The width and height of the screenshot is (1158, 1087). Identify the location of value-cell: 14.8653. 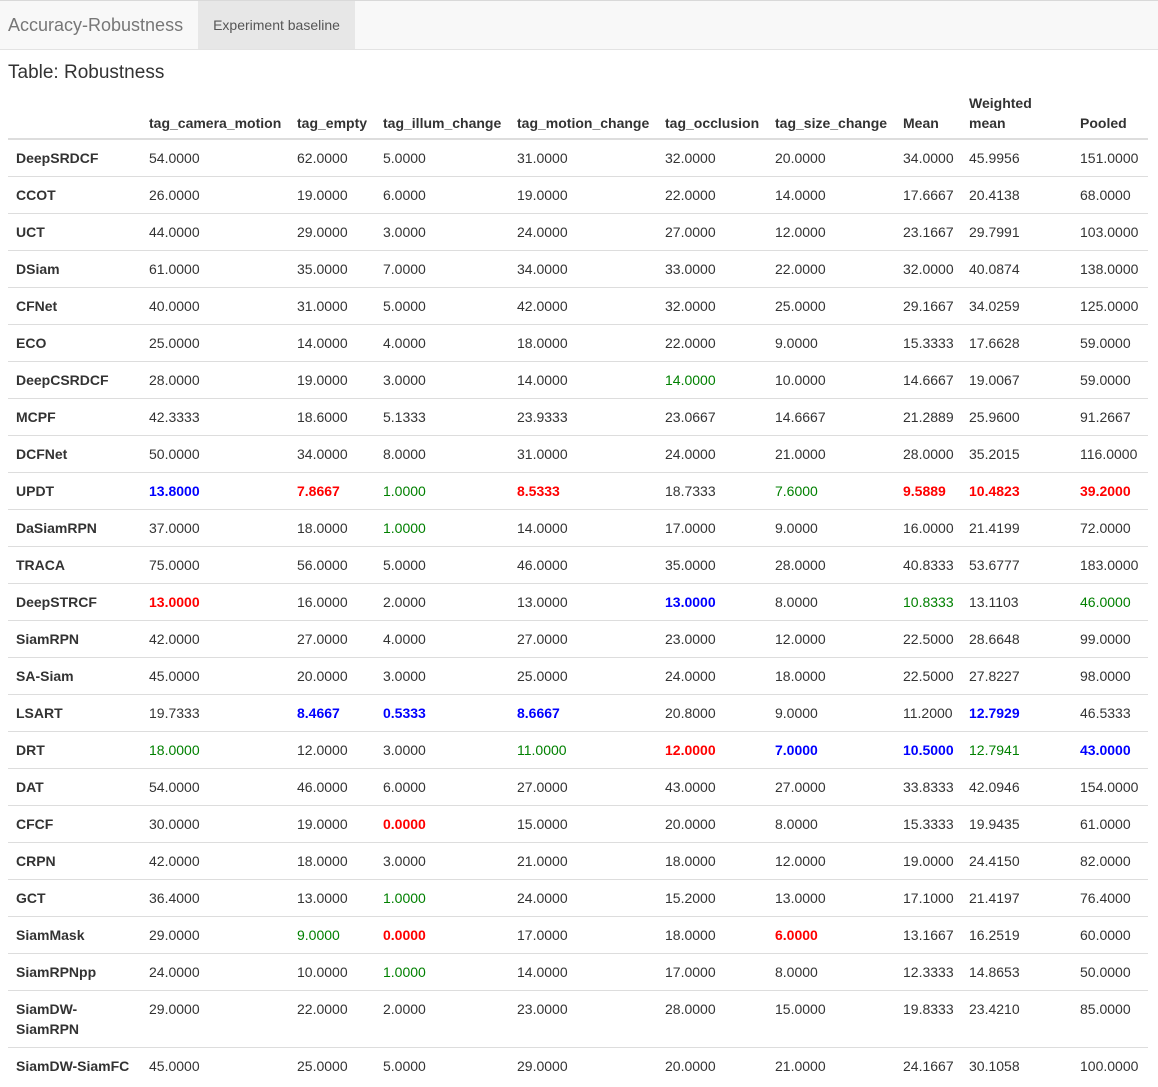
(1016, 972).